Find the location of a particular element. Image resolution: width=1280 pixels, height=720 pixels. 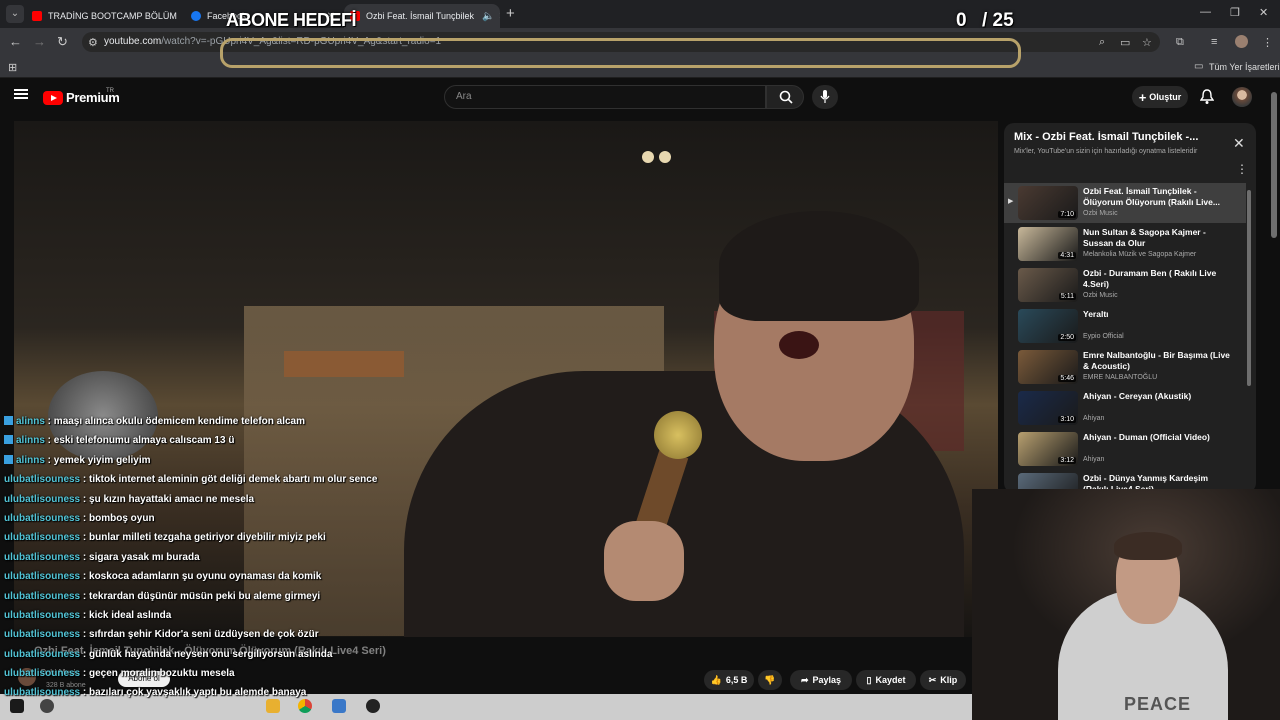

like-button: 👍 6,5 B is located at coordinates (729, 680).